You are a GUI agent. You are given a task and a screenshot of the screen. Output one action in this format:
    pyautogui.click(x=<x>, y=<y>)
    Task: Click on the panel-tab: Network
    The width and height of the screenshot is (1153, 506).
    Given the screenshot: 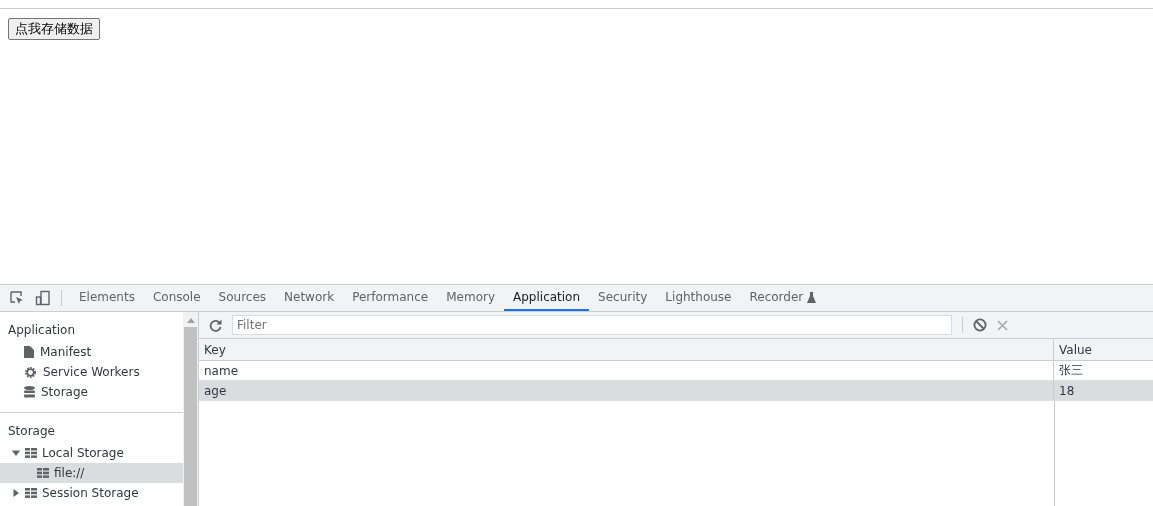 What is the action you would take?
    pyautogui.click(x=309, y=298)
    